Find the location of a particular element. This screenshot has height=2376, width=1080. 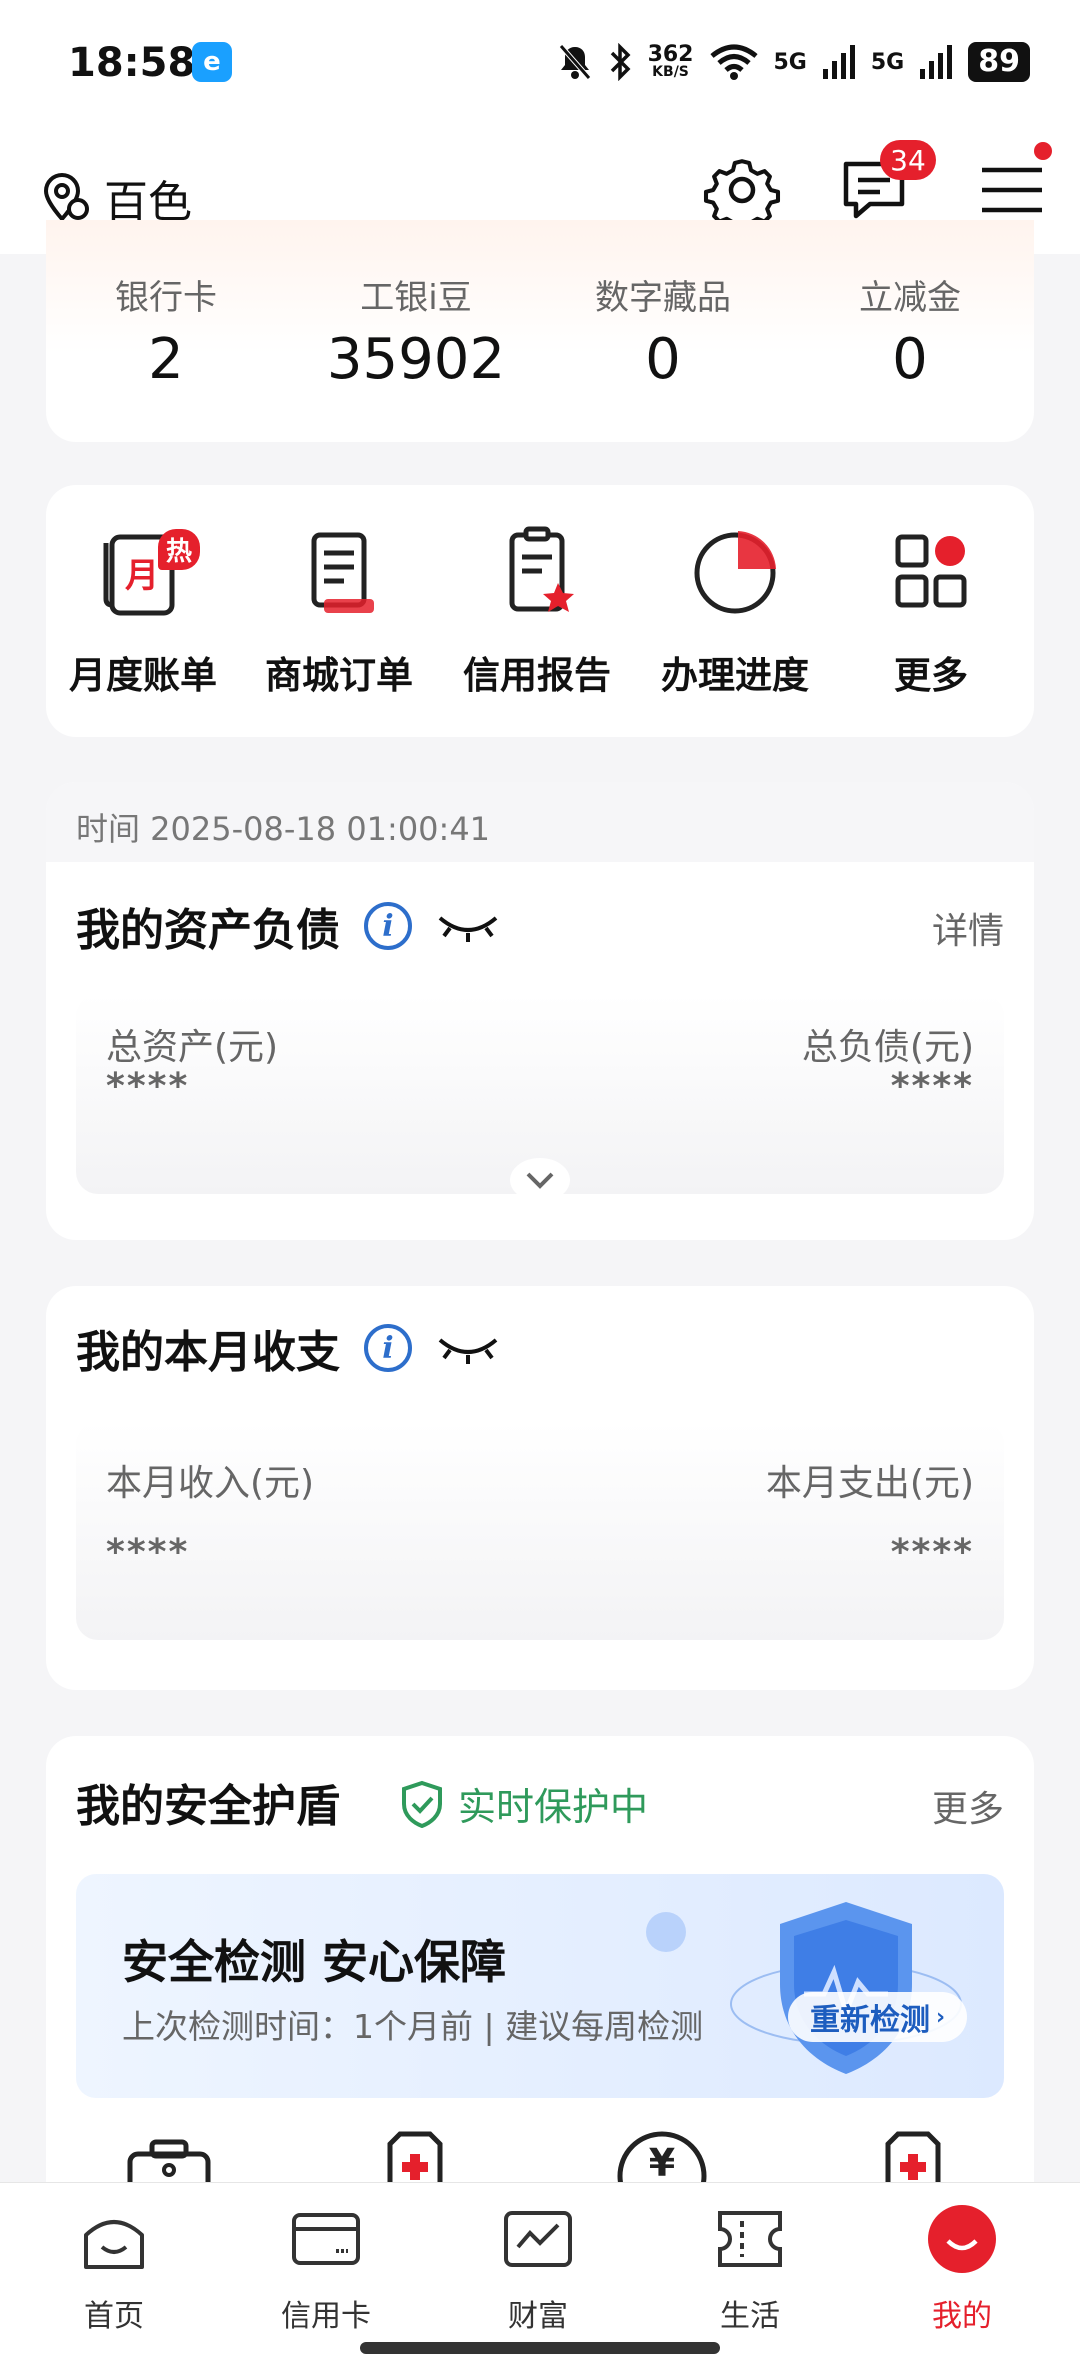

ticket-icon is located at coordinates (750, 2239).